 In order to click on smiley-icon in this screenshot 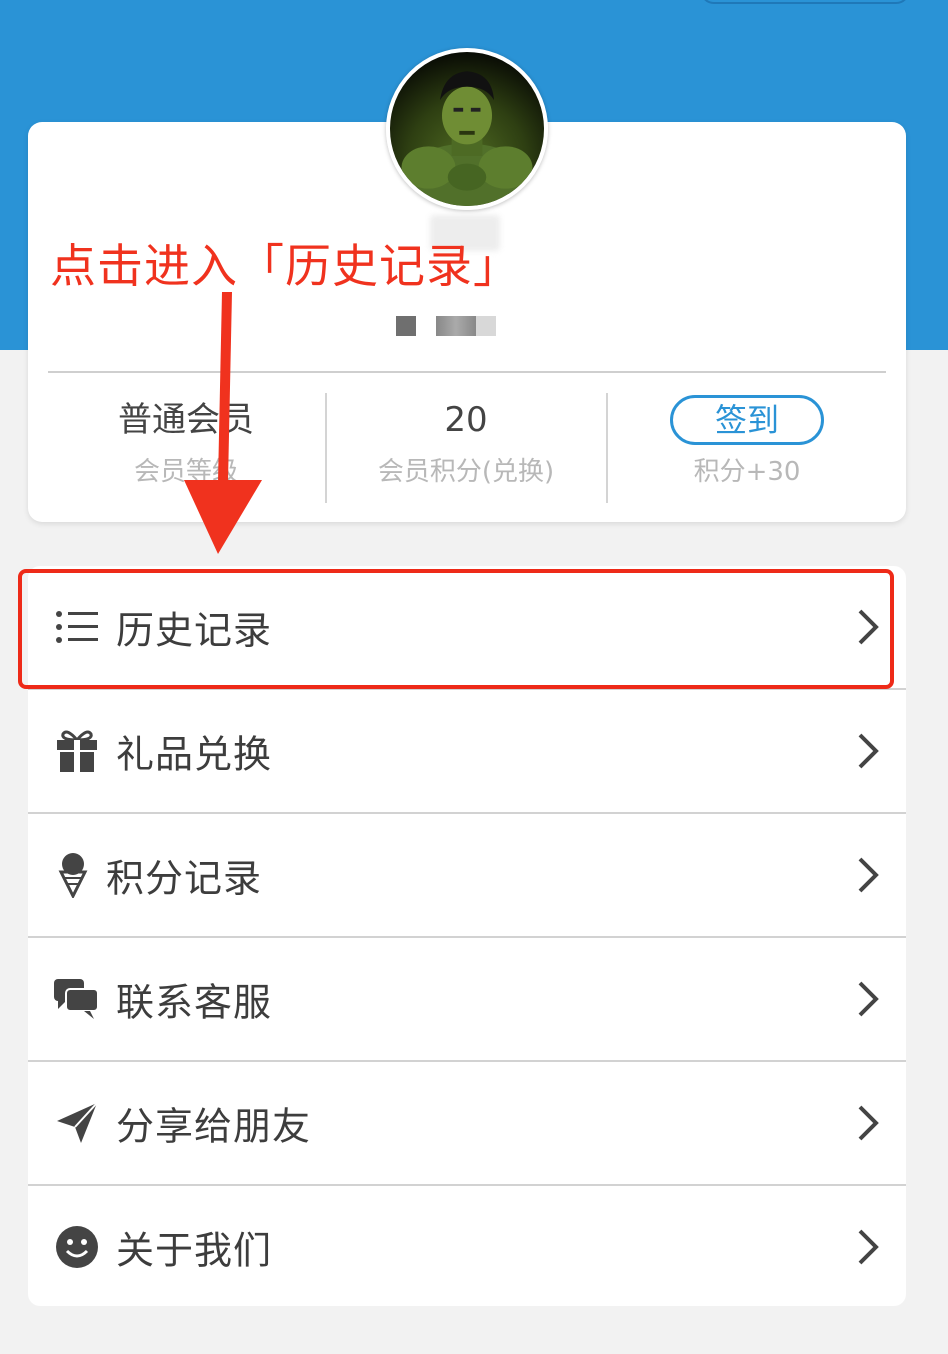, I will do `click(77, 1247)`.